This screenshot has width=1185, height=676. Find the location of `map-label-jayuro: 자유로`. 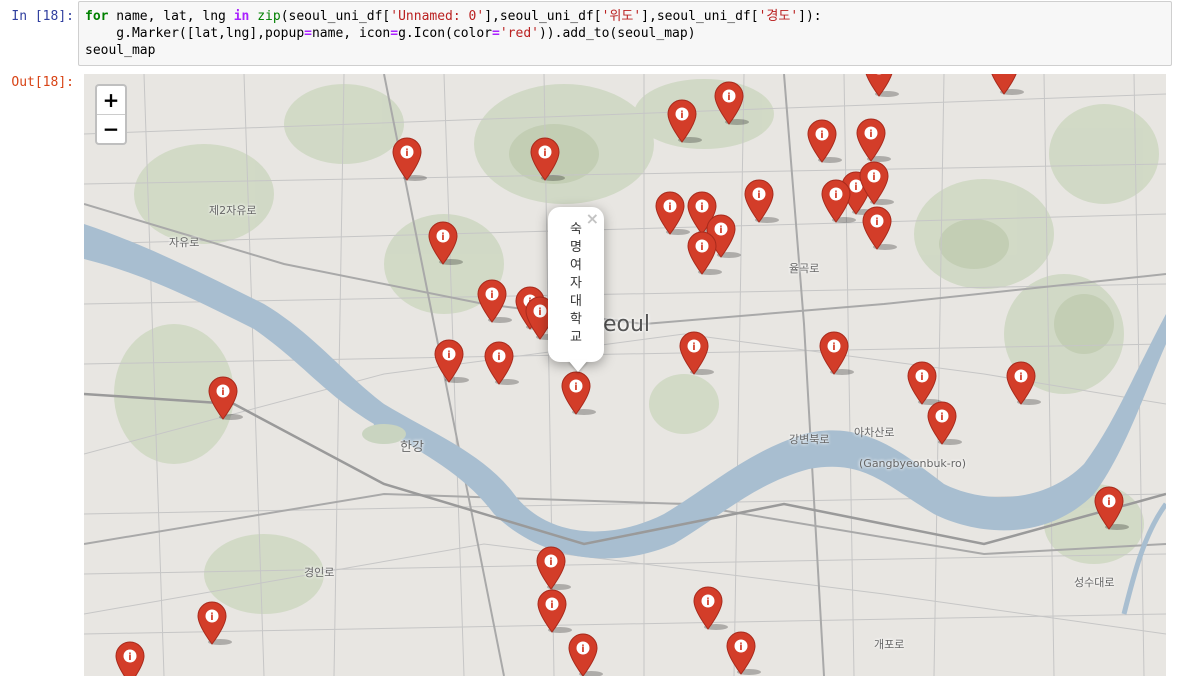

map-label-jayuro: 자유로 is located at coordinates (184, 242).